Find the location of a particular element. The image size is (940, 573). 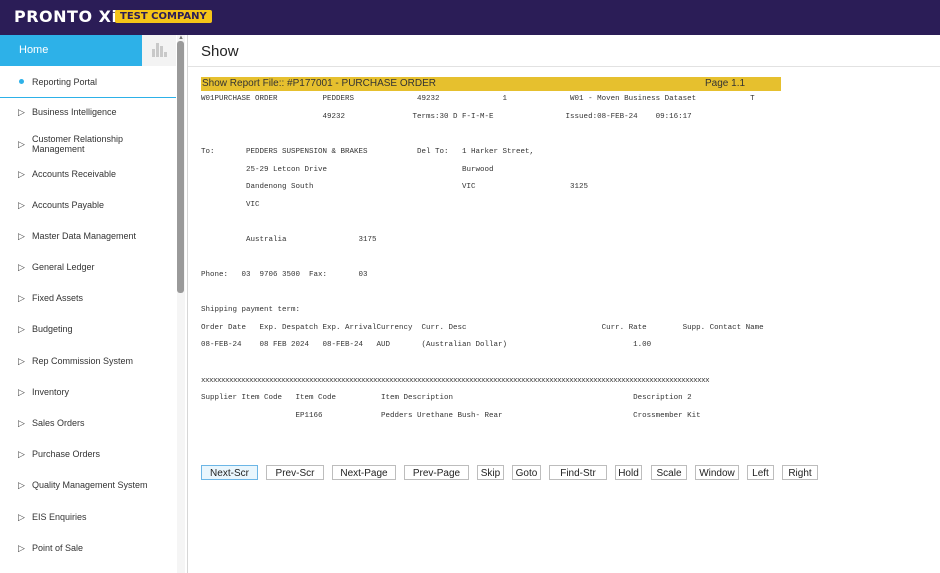

report-line: Australia 3175 is located at coordinates (289, 240).